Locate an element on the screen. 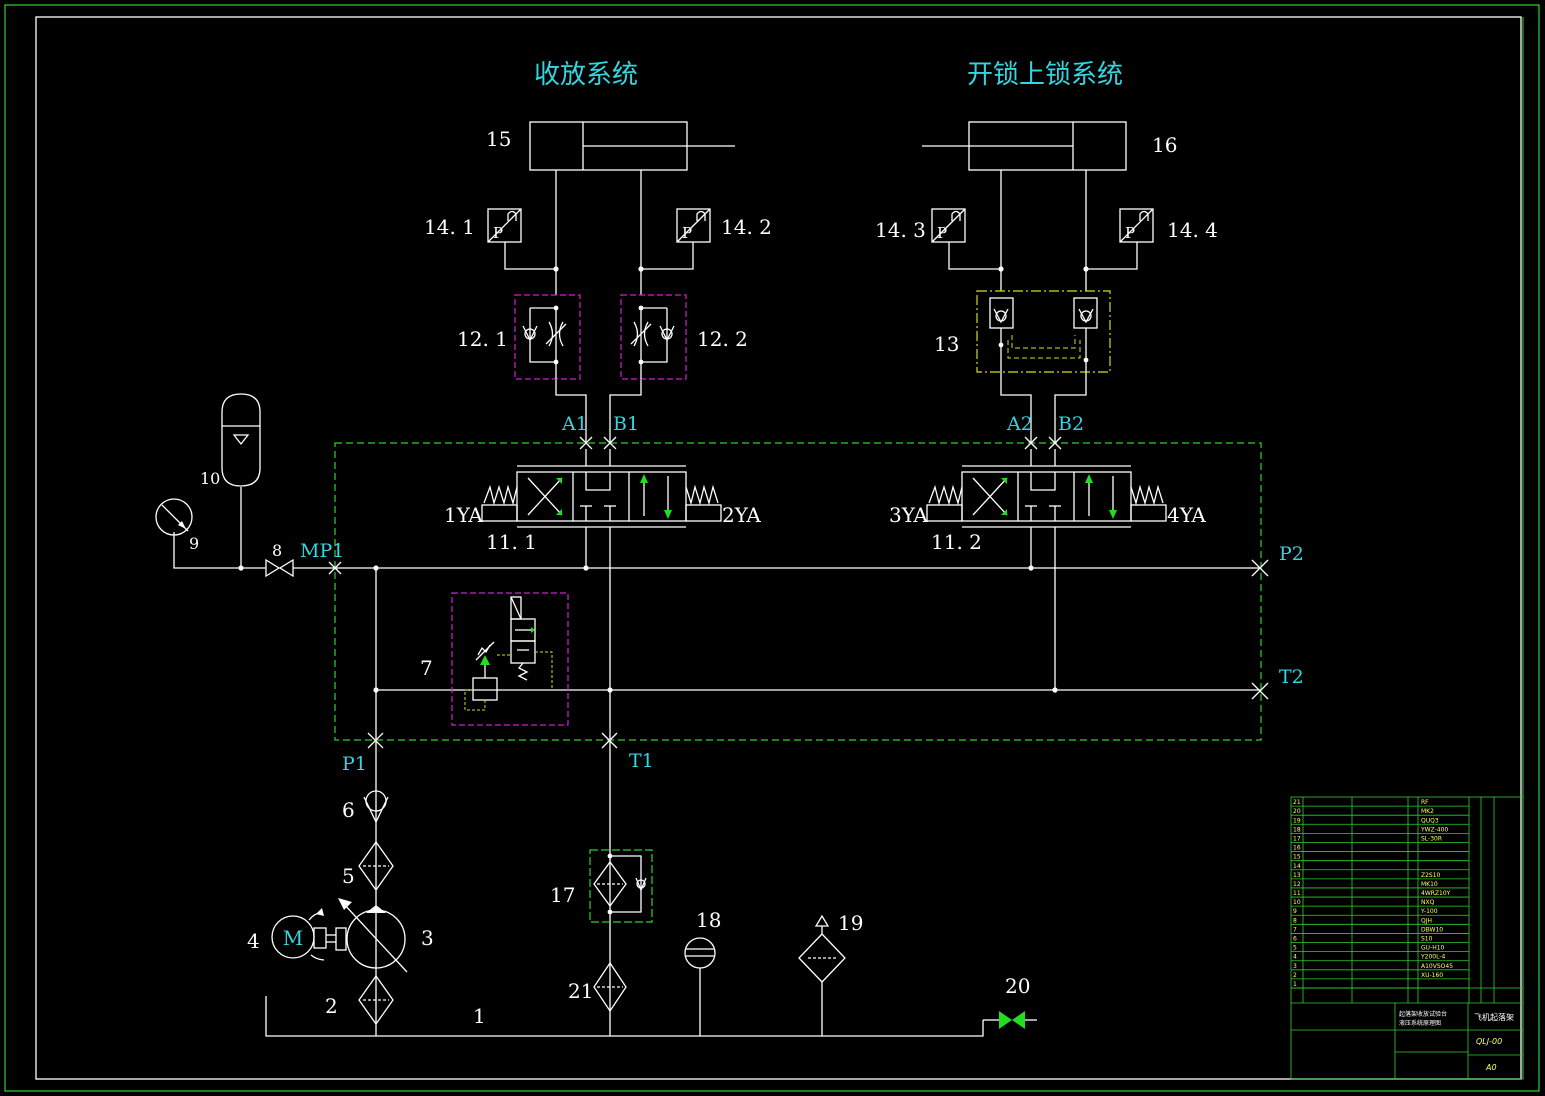  motor-4: M is located at coordinates (303, 934).